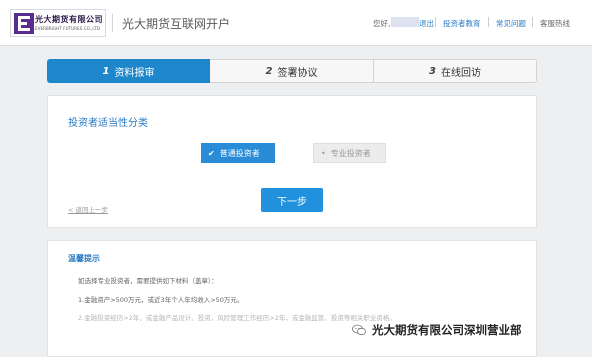 This screenshot has width=592, height=357. I want to click on step-label: 签署协议, so click(297, 73).